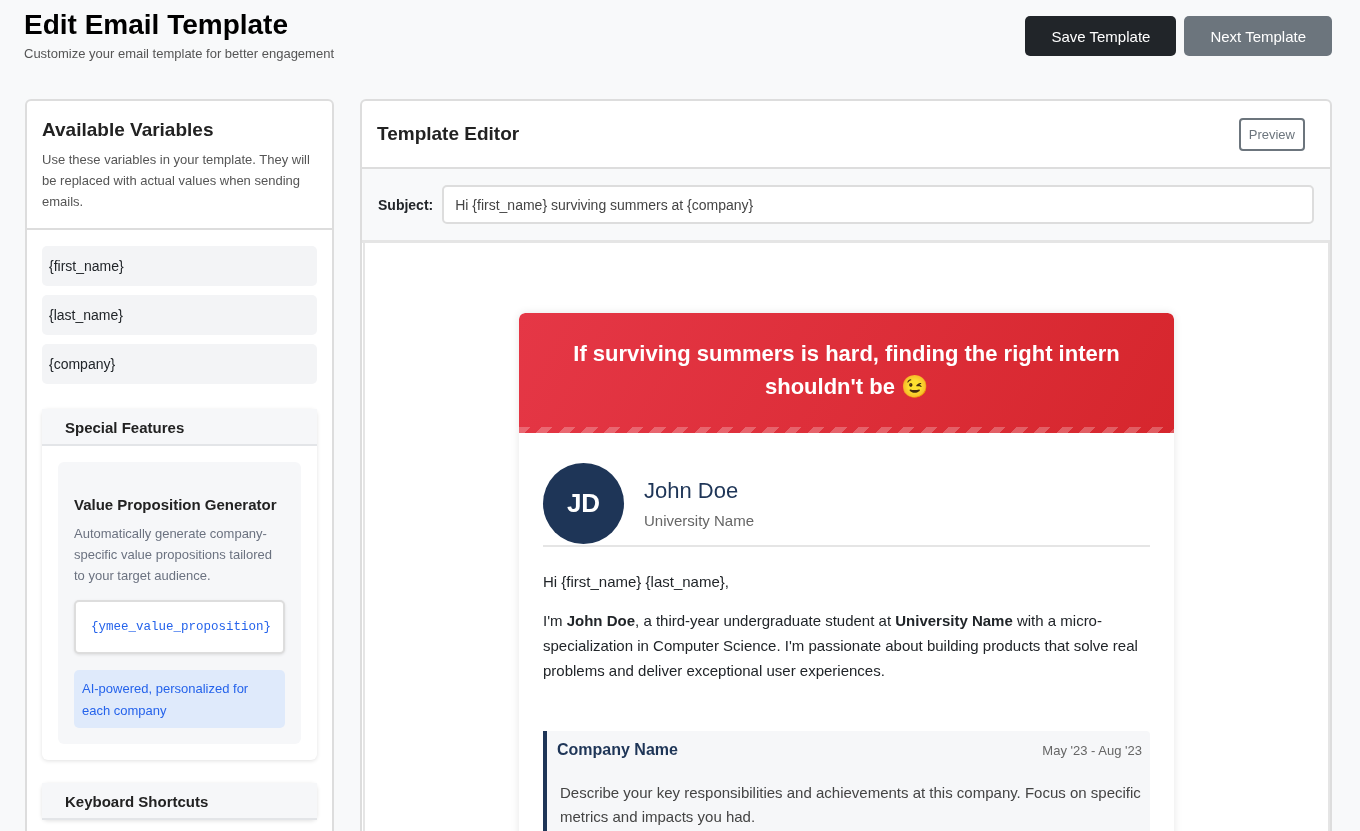  I want to click on avatar: JD, so click(583, 503).